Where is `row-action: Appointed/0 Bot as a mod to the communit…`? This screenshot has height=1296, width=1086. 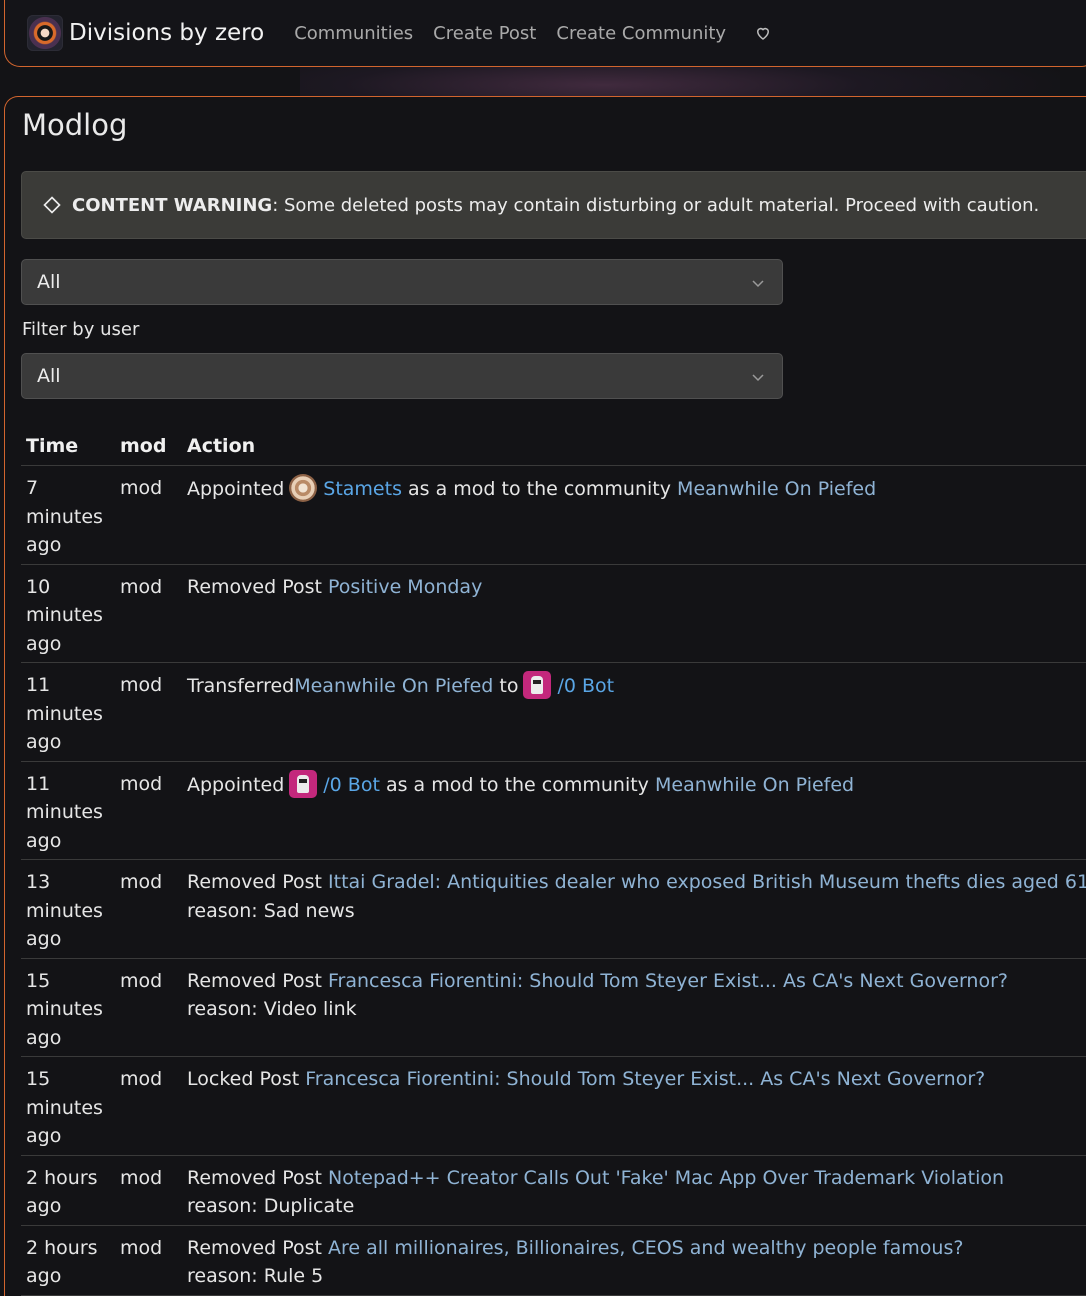
row-action: Appointed/0 Bot as a mod to the communit… is located at coordinates (634, 810).